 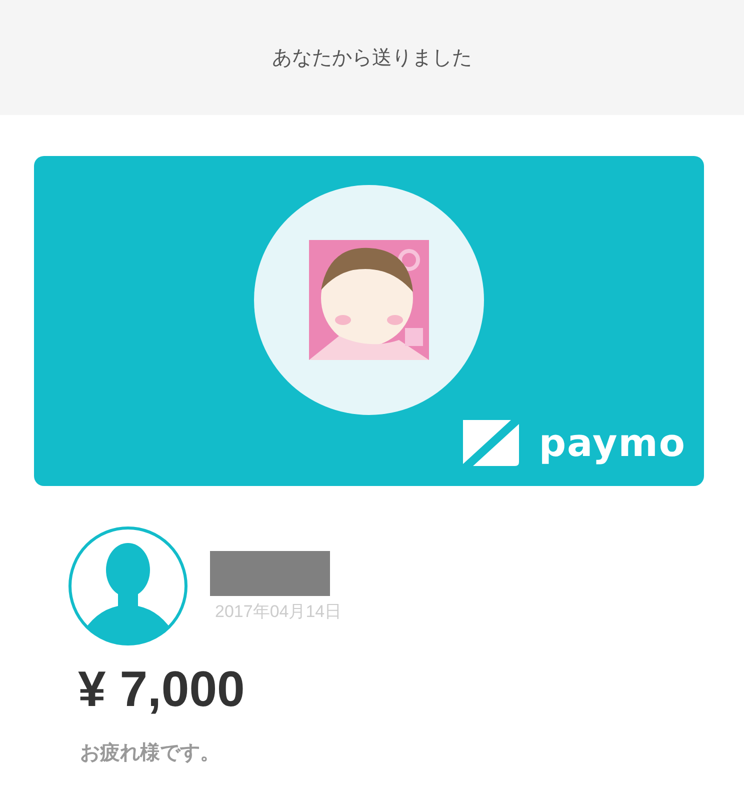 I want to click on page-title: あなたから送りました, so click(x=372, y=57).